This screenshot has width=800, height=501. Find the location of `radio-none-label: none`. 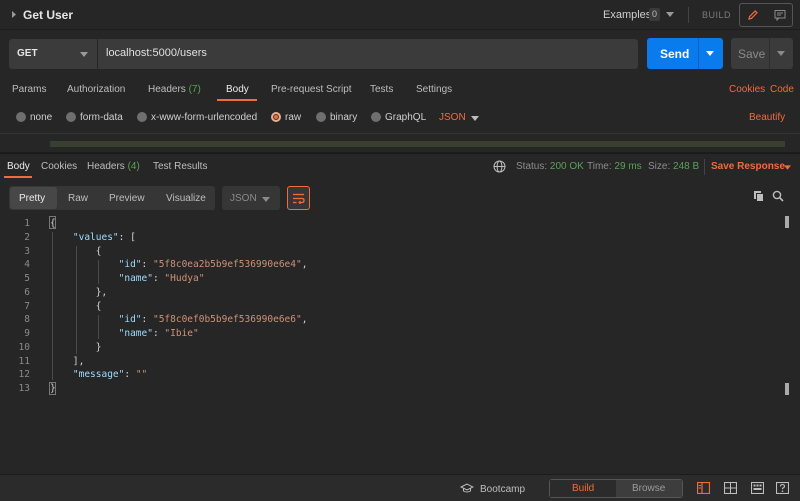

radio-none-label: none is located at coordinates (41, 117).